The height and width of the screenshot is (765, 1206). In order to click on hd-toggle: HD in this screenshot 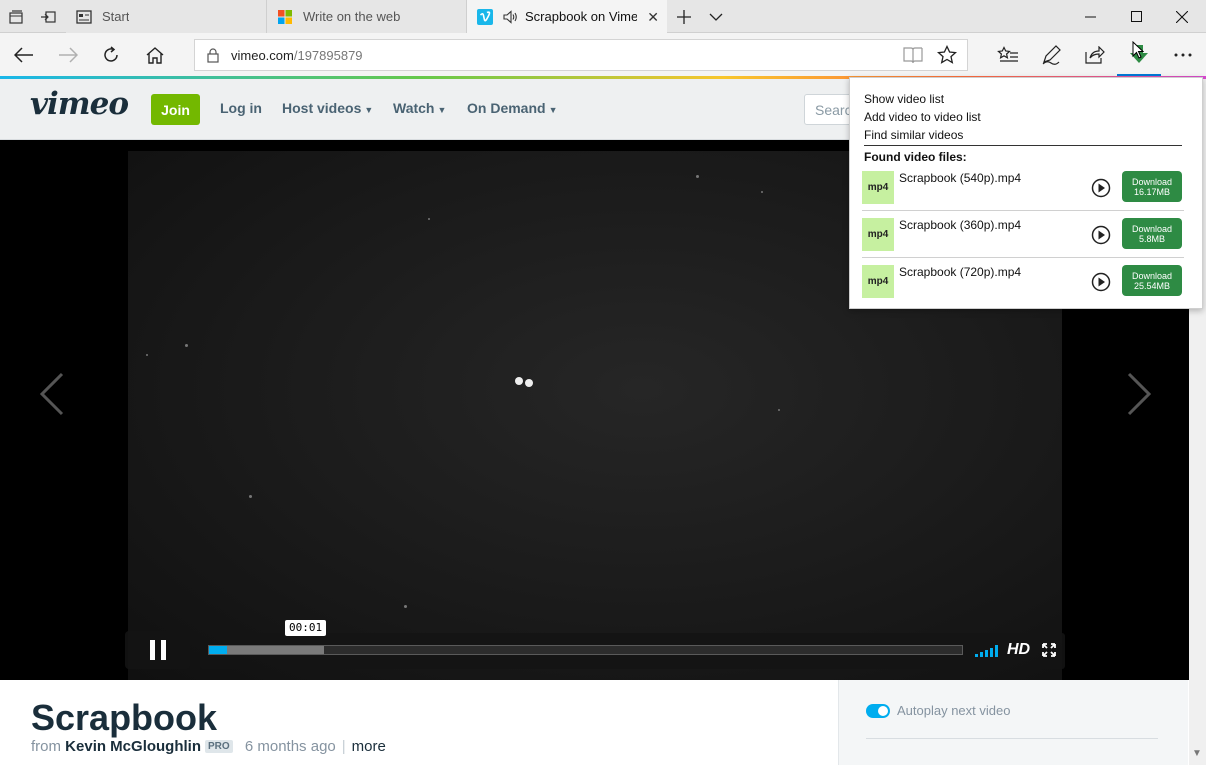, I will do `click(1018, 650)`.